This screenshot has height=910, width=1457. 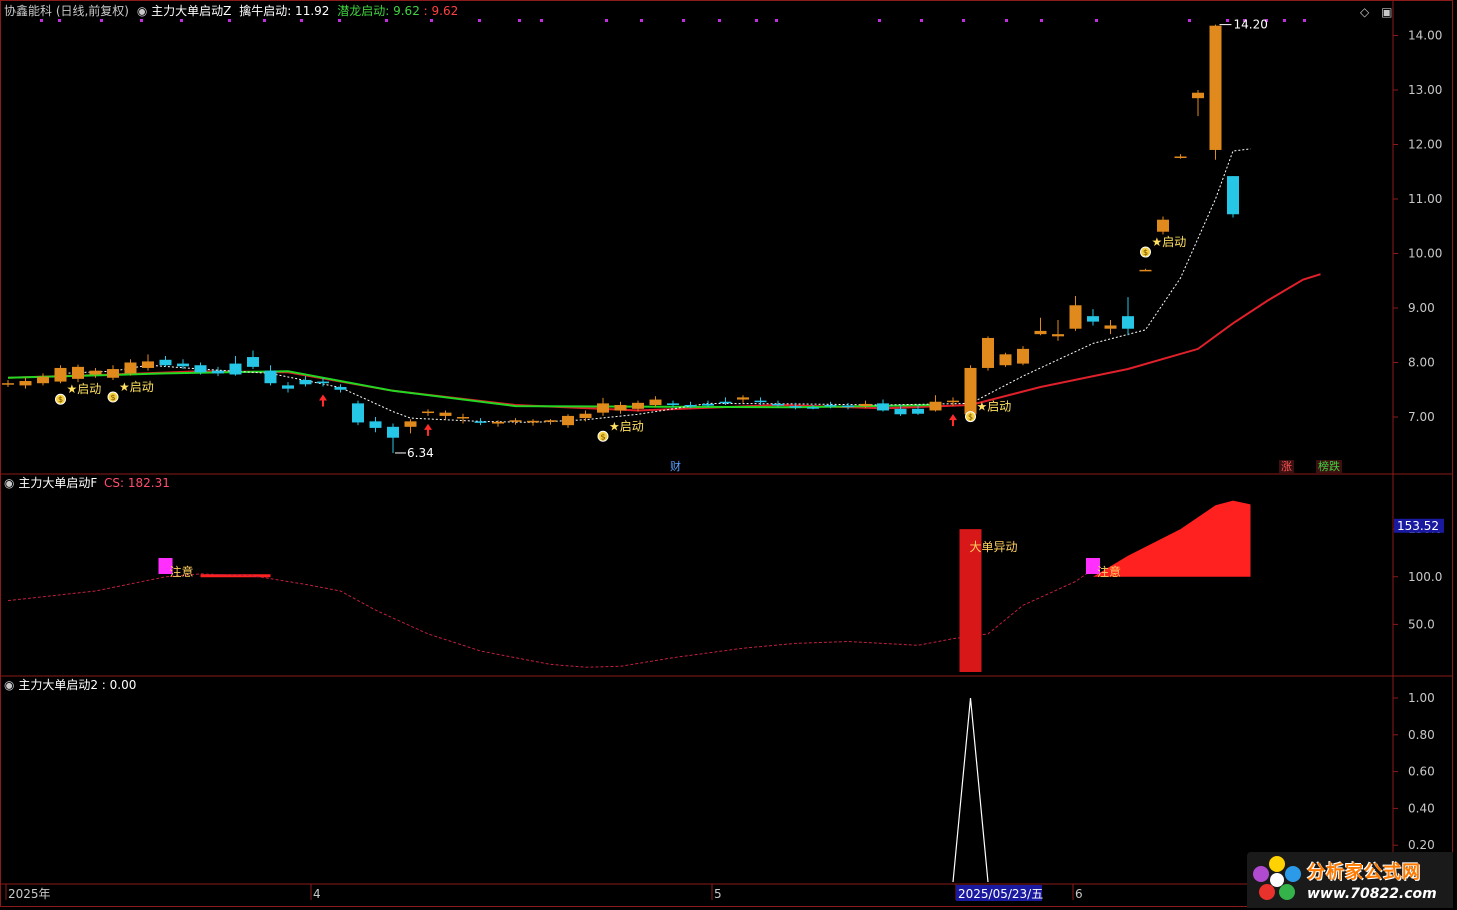 I want to click on logo-url: www.70822.com, so click(x=1372, y=894).